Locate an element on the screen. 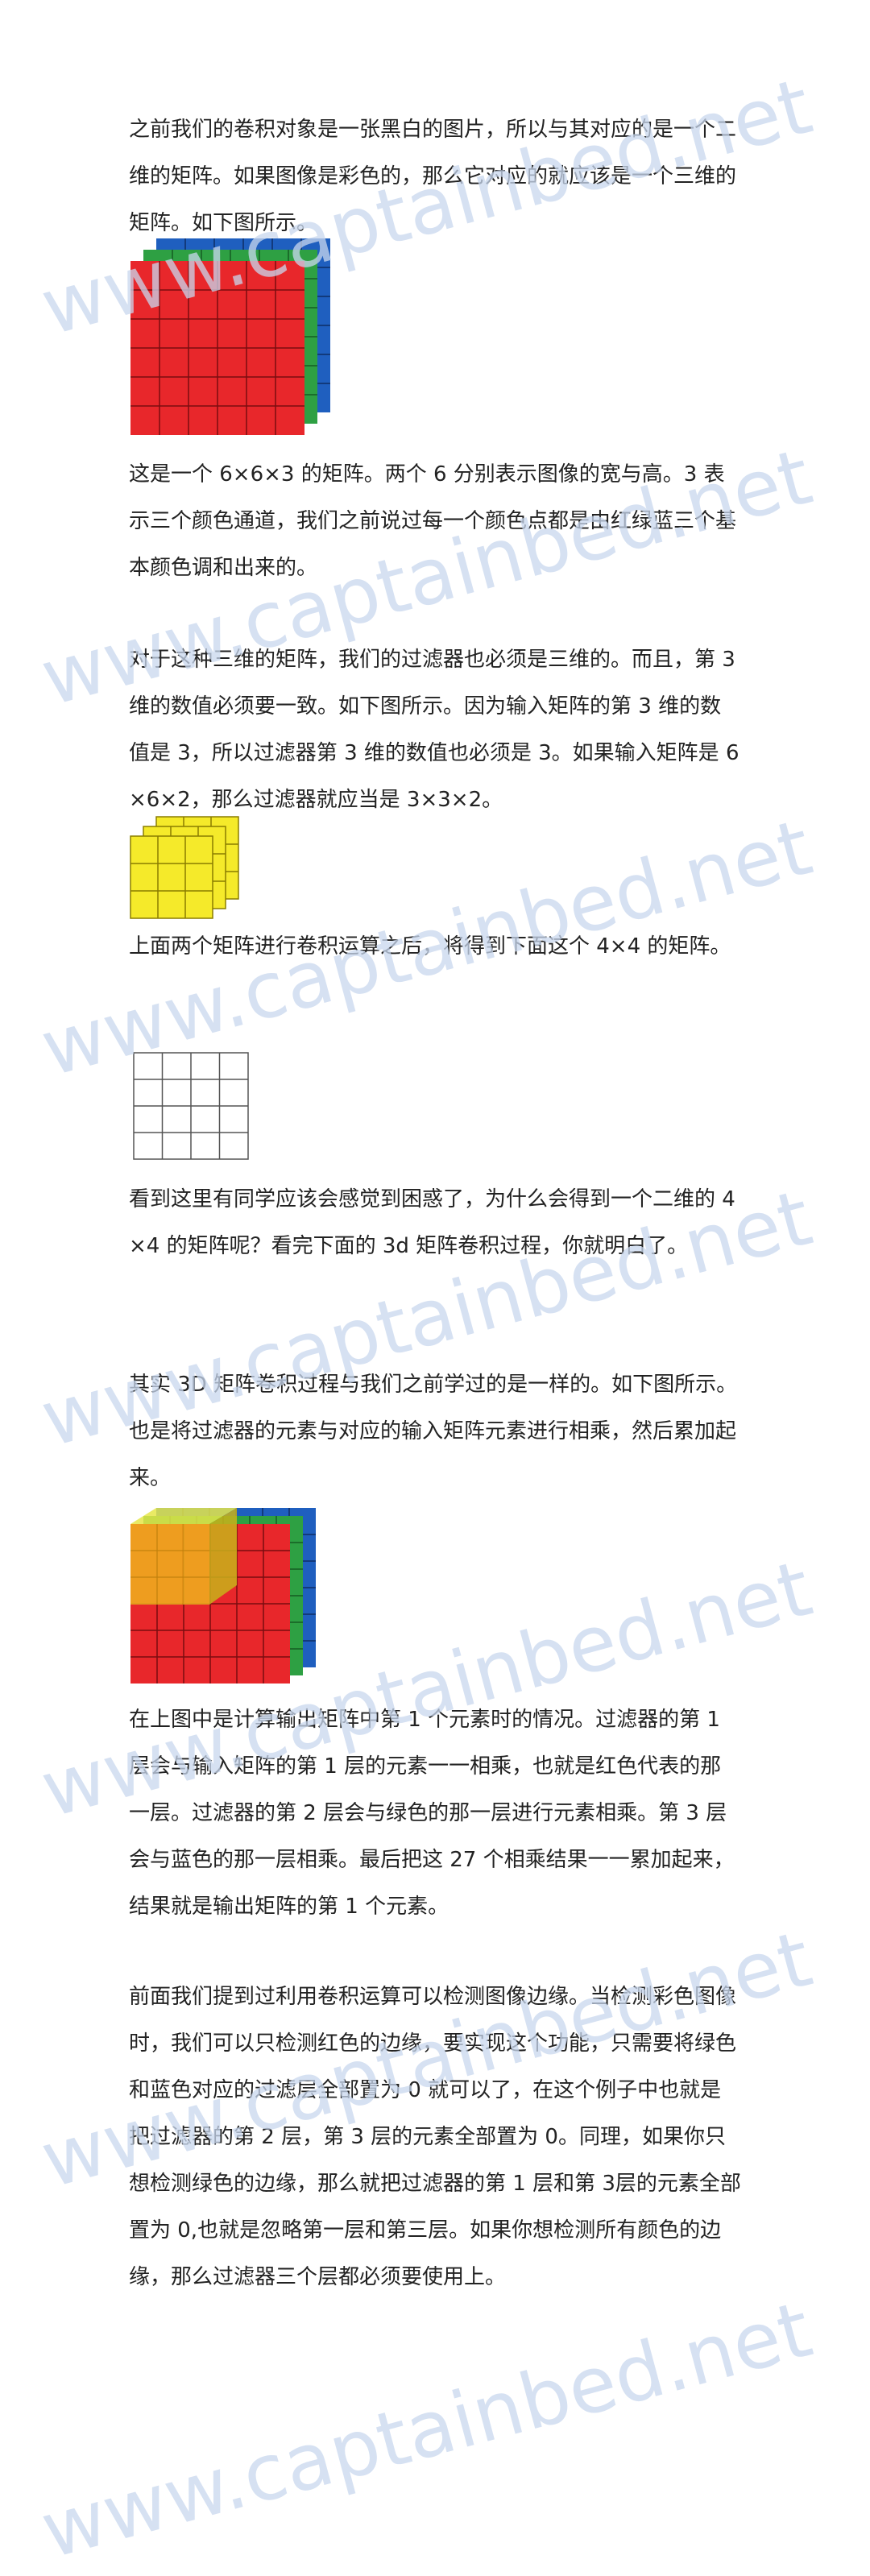 This screenshot has width=870, height=2576. filter-3x3x3-figure is located at coordinates (184, 867).